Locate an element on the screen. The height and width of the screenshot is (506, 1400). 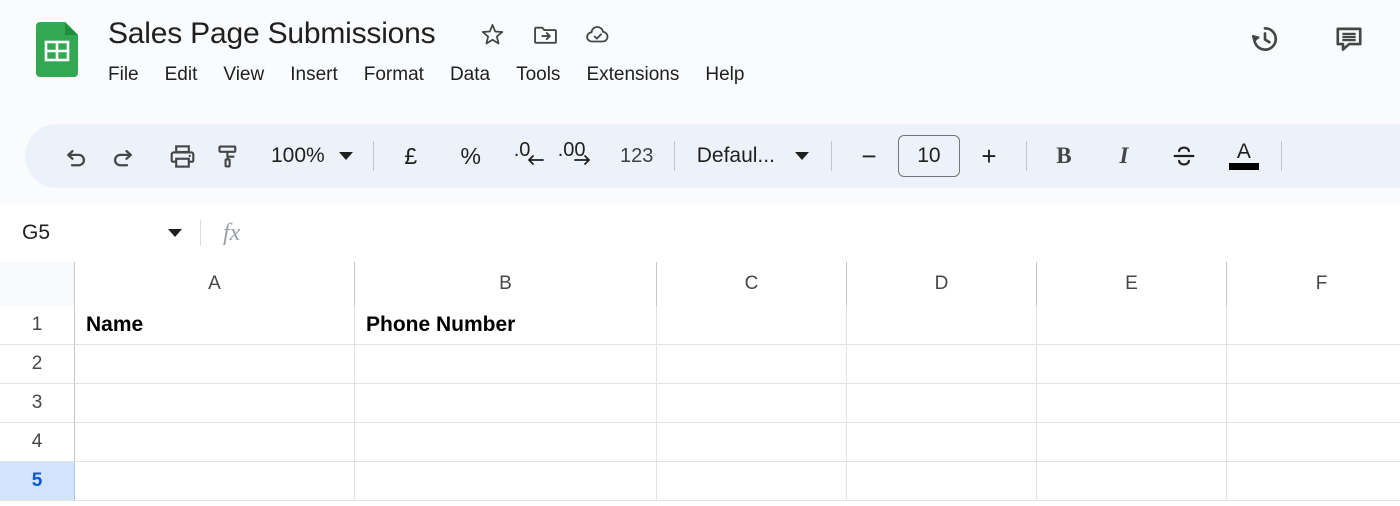
menu-item-insert: Insert is located at coordinates (314, 75).